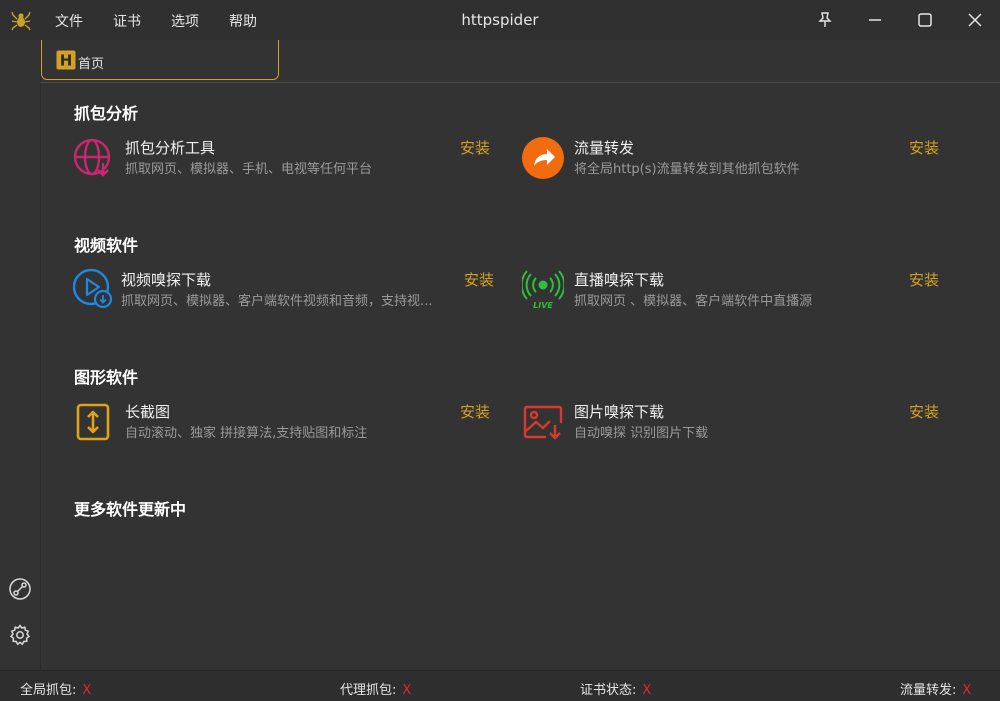 The image size is (1000, 701). I want to click on status-traffic-forward: 流量转发: X, so click(935, 688).